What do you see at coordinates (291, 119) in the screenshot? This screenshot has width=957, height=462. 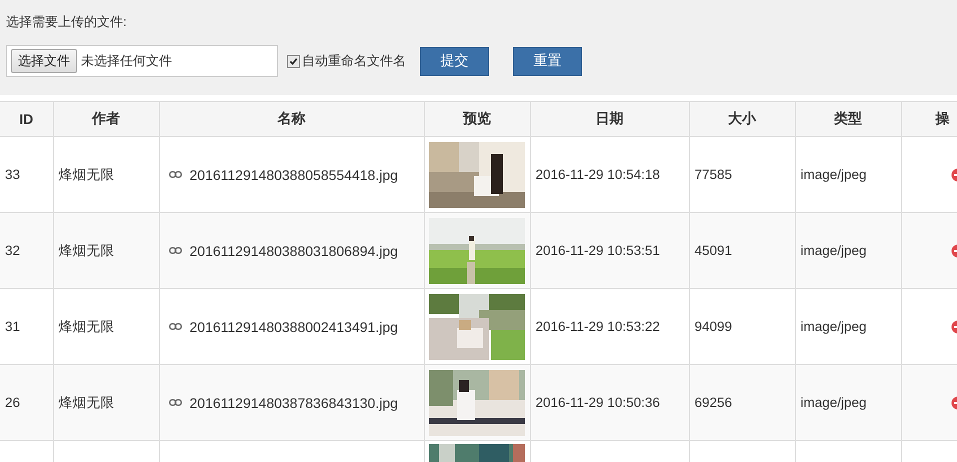 I see `column-header: 名称` at bounding box center [291, 119].